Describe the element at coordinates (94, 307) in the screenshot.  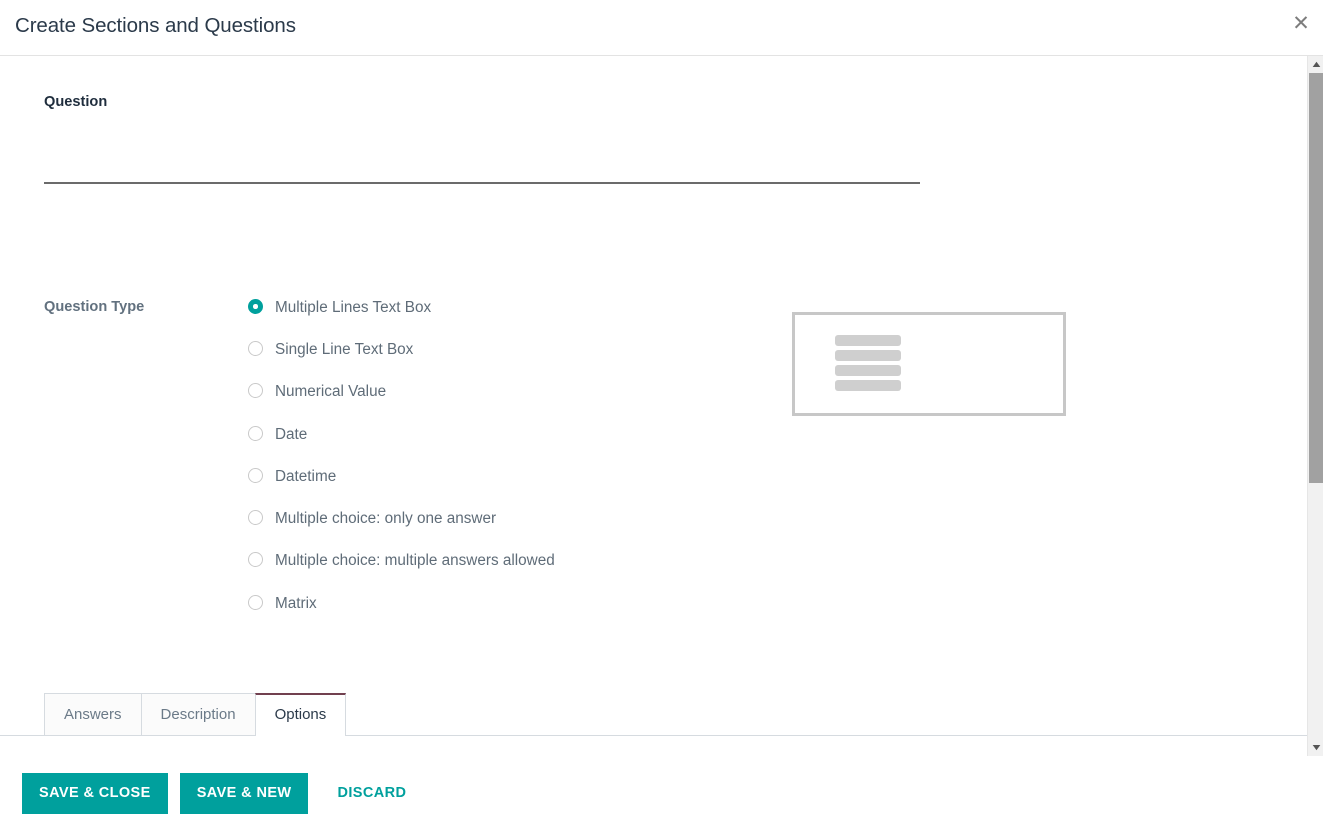
I see `question-type-label: Question Type` at that location.